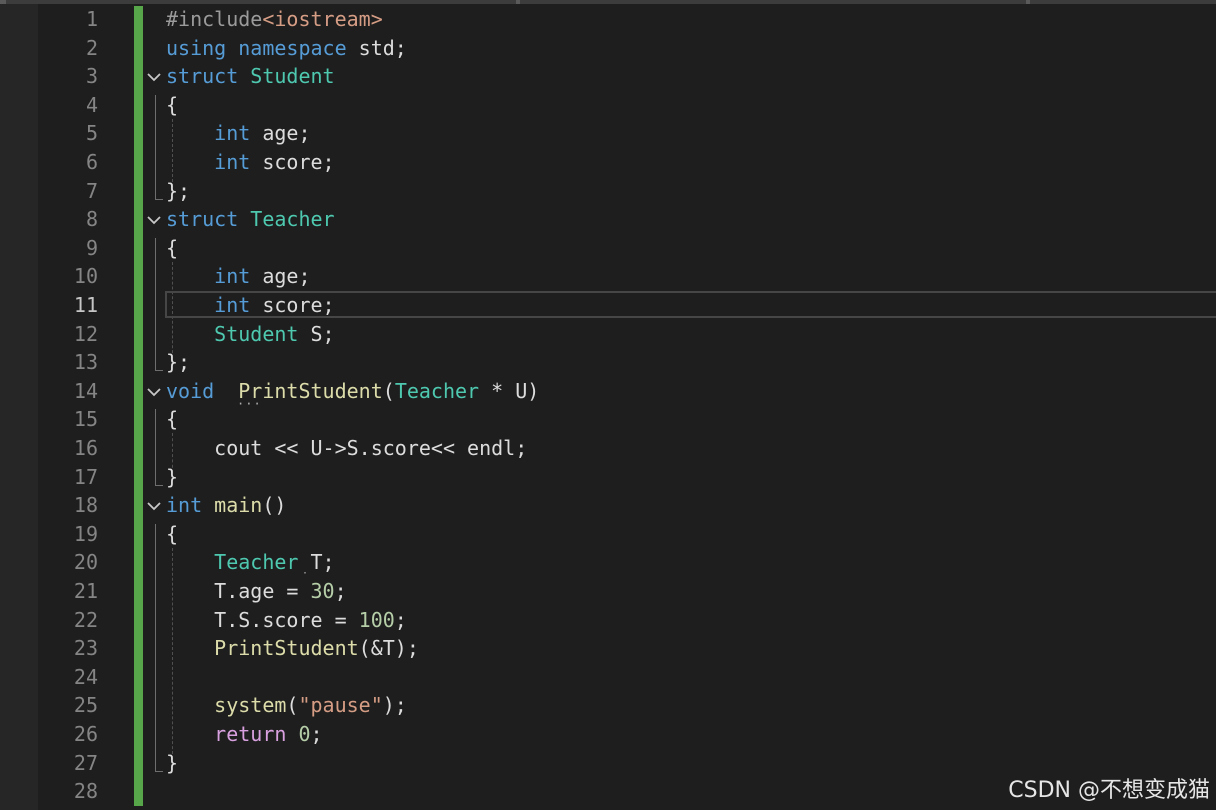  Describe the element at coordinates (85, 562) in the screenshot. I see `line-number: 20` at that location.